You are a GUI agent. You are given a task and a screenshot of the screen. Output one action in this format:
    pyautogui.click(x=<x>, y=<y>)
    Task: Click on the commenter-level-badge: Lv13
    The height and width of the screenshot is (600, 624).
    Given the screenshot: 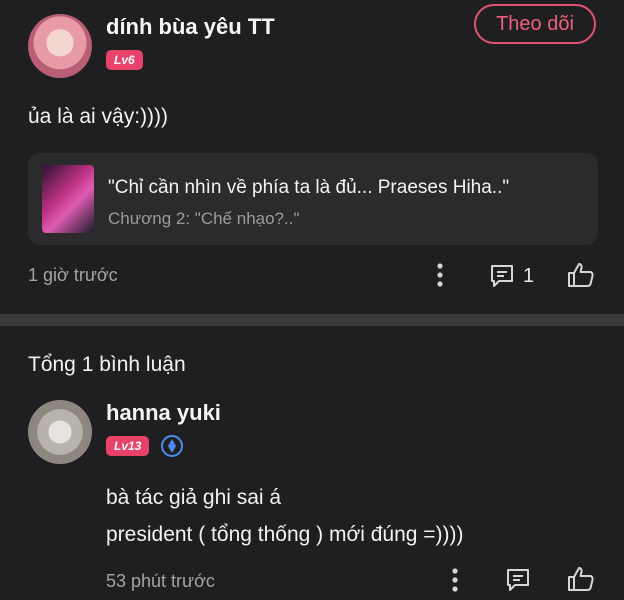 What is the action you would take?
    pyautogui.click(x=128, y=446)
    